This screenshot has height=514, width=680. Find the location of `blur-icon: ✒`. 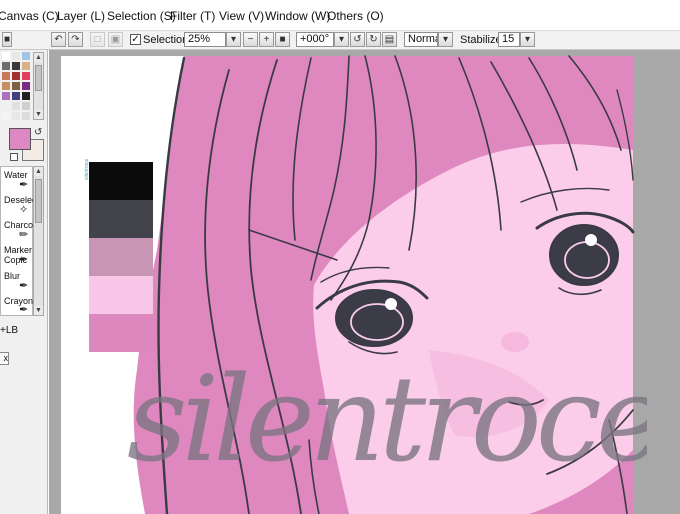

blur-icon: ✒ is located at coordinates (24, 286).